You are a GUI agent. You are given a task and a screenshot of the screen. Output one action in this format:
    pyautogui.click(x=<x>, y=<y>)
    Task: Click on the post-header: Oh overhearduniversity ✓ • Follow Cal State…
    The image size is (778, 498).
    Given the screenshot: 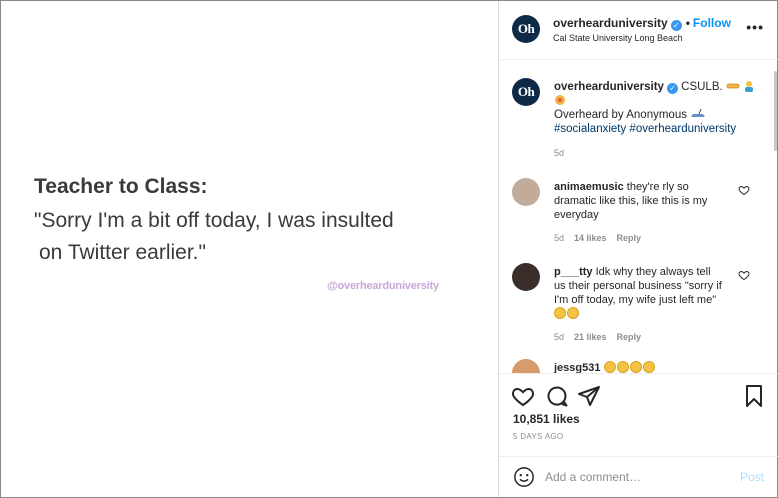 What is the action you would take?
    pyautogui.click(x=638, y=30)
    